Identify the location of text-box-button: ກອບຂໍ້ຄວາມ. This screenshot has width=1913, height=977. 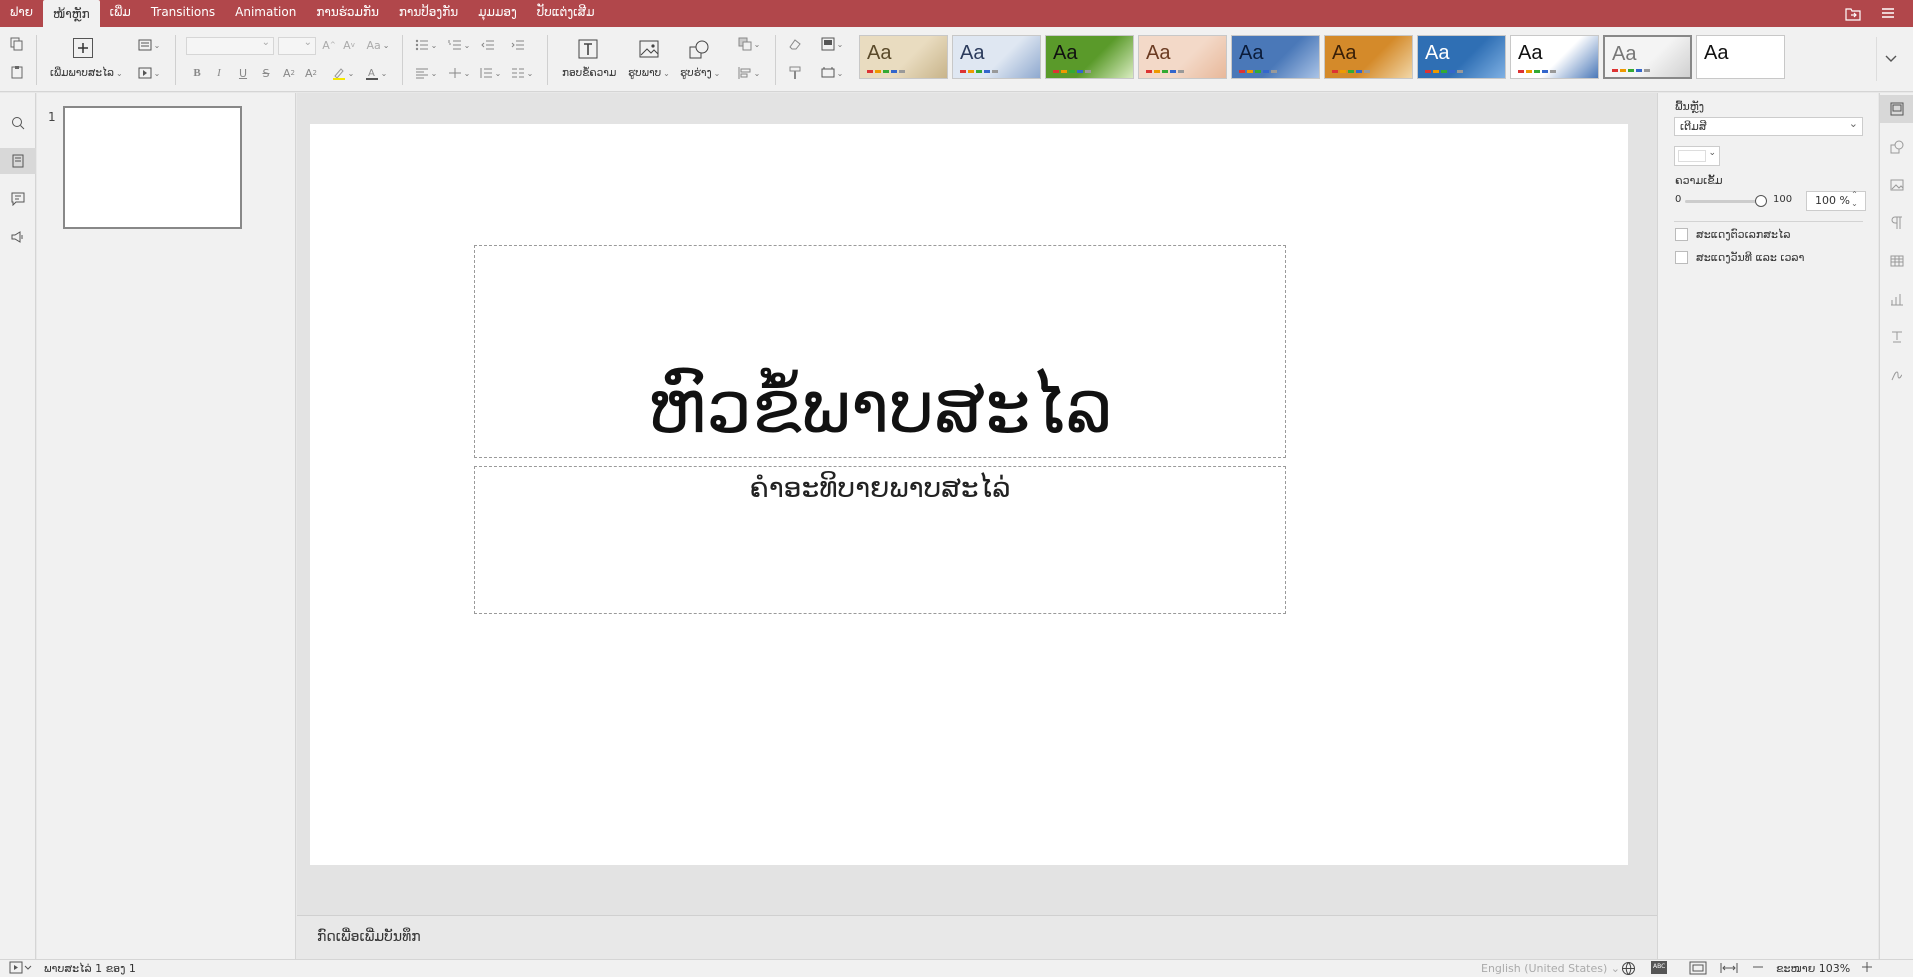
(589, 73).